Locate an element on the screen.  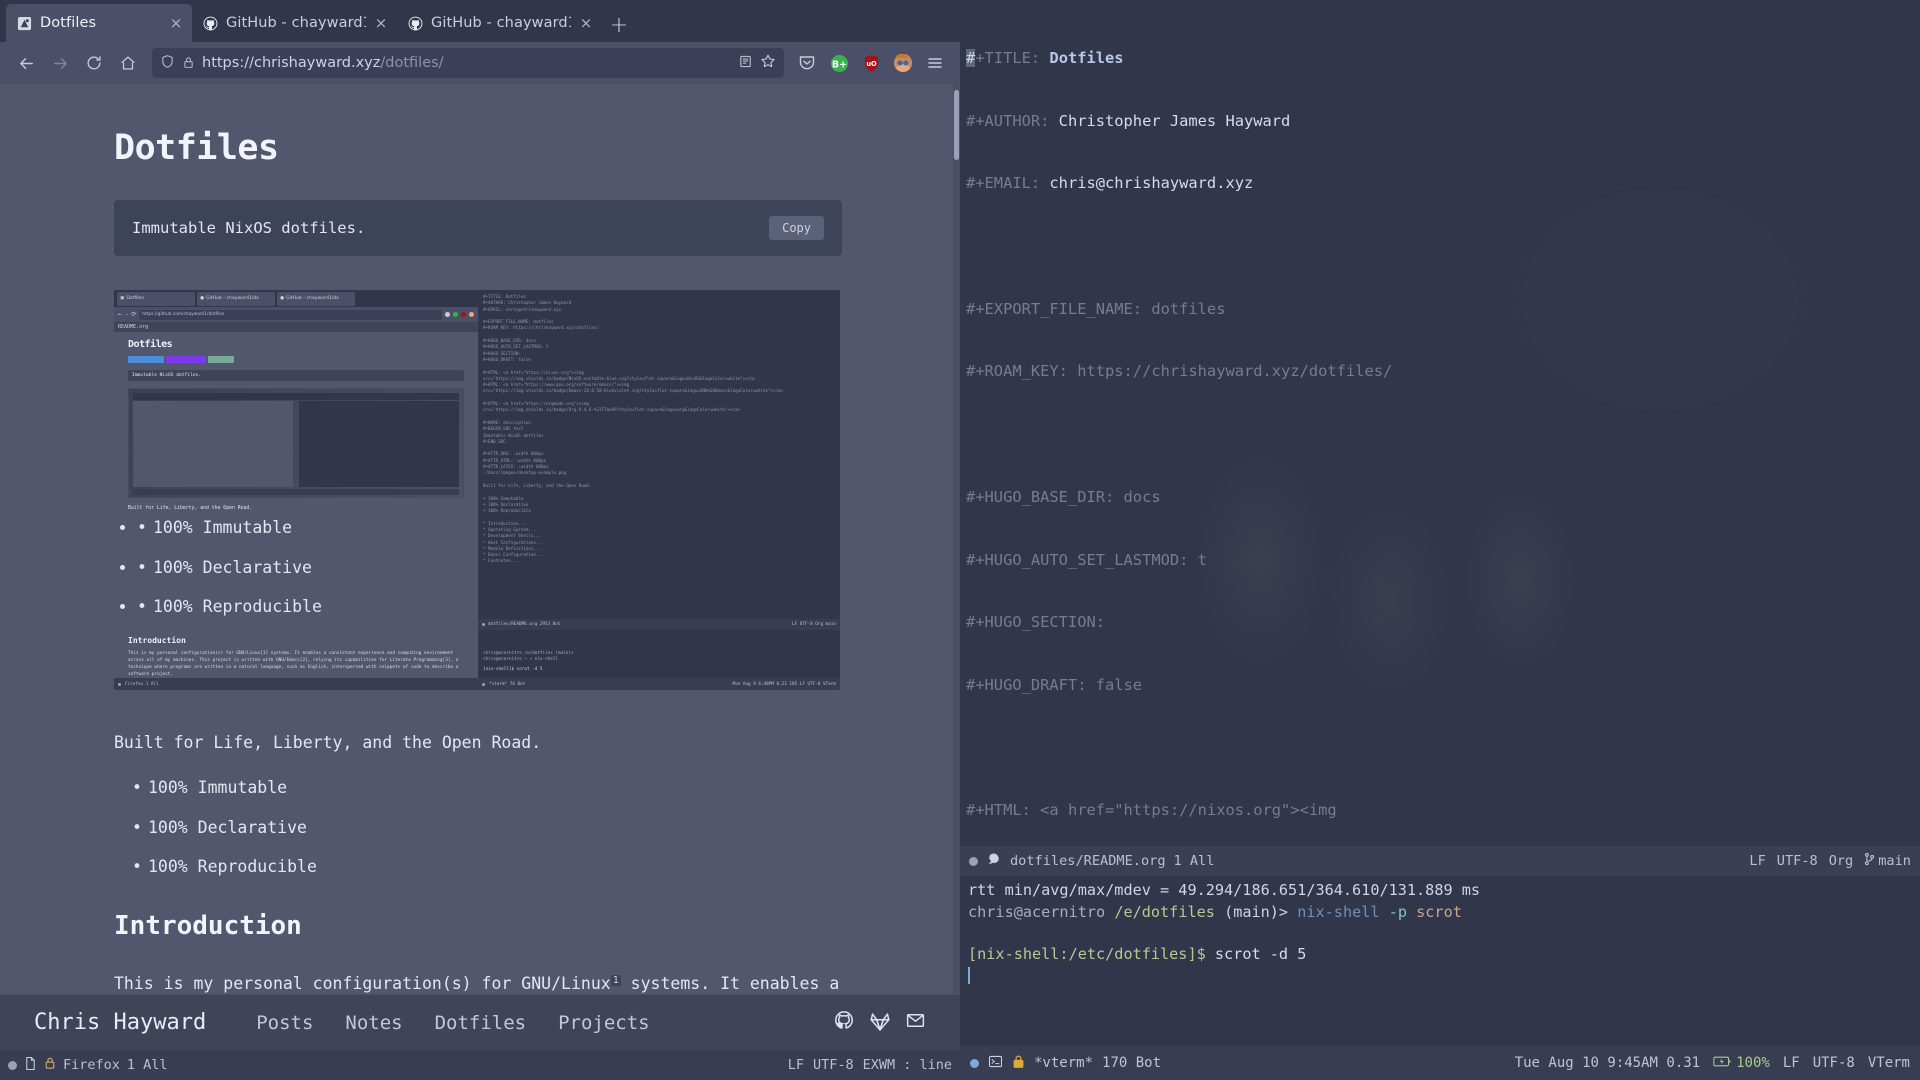
emacs-org-icon is located at coordinates (994, 861).